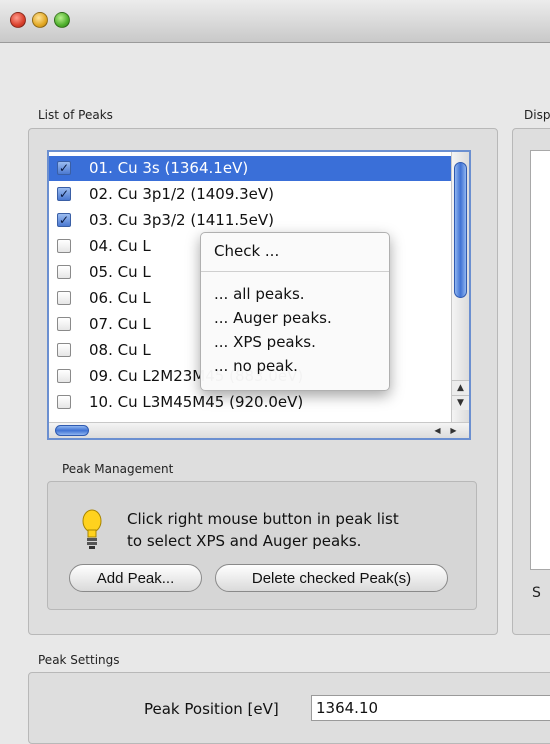 The width and height of the screenshot is (550, 744). What do you see at coordinates (437, 430) in the screenshot?
I see `scroll-left-arrow-icon: ◀` at bounding box center [437, 430].